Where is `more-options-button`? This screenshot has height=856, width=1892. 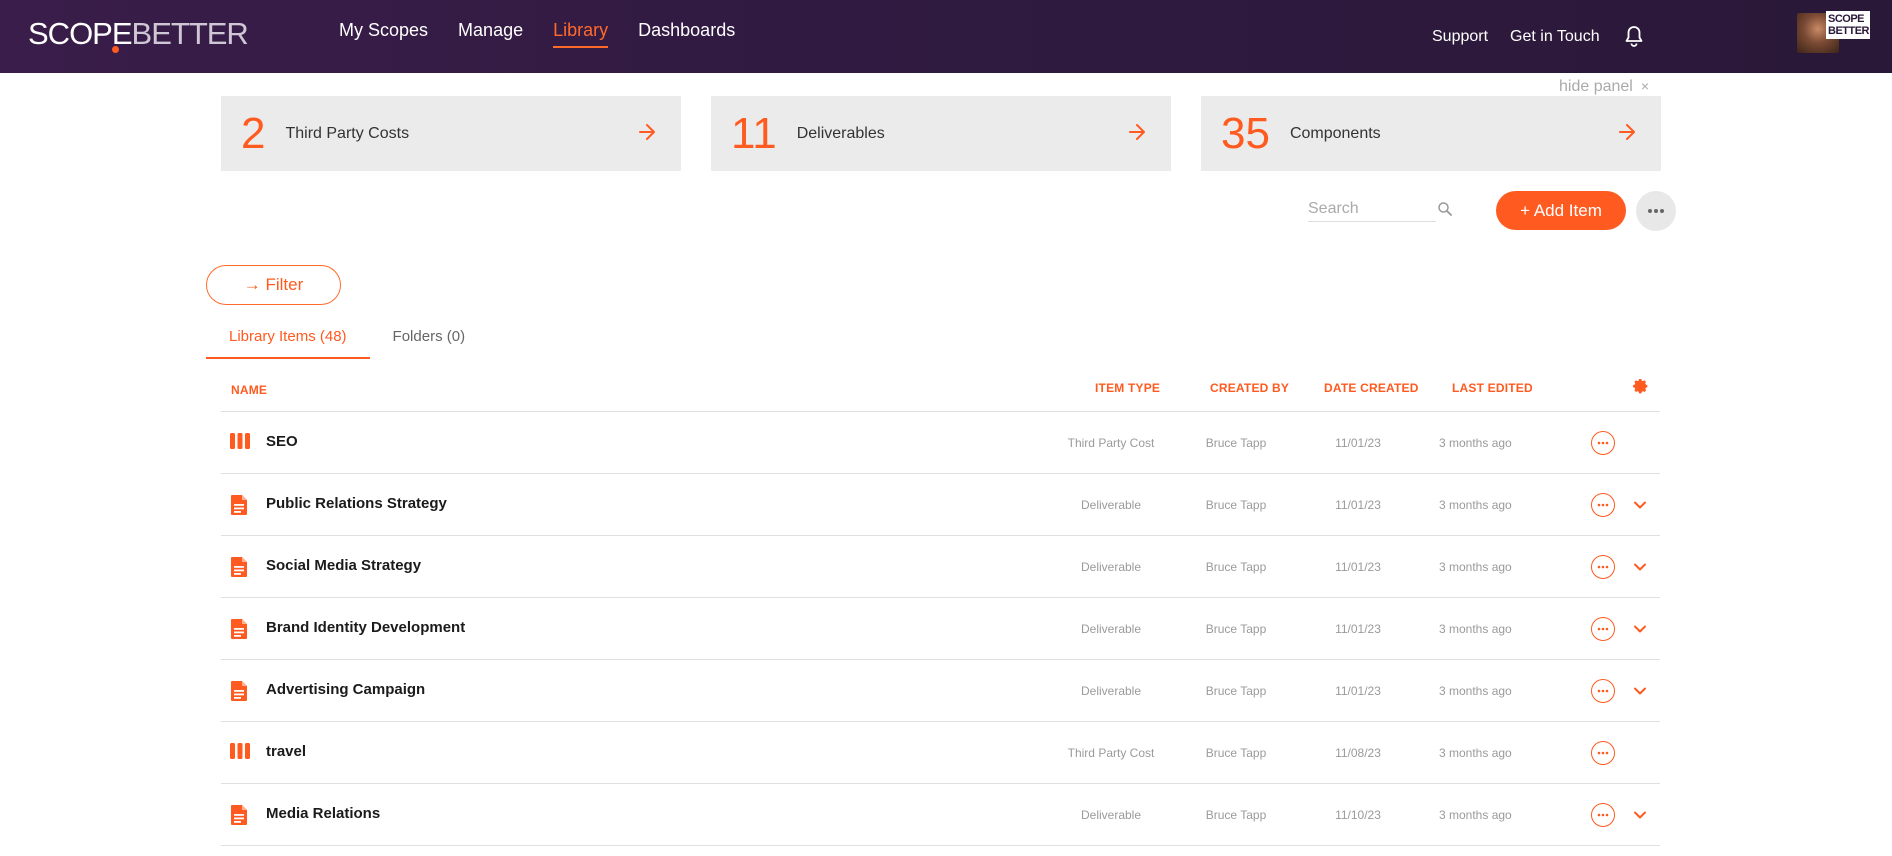
more-options-button is located at coordinates (1656, 211).